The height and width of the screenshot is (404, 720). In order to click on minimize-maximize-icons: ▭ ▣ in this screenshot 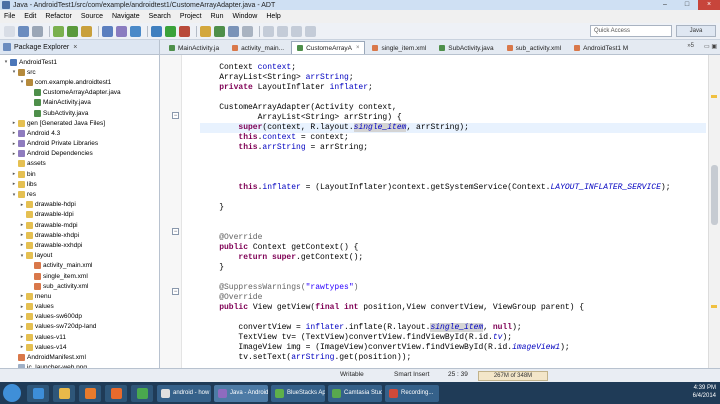, I will do `click(710, 46)`.